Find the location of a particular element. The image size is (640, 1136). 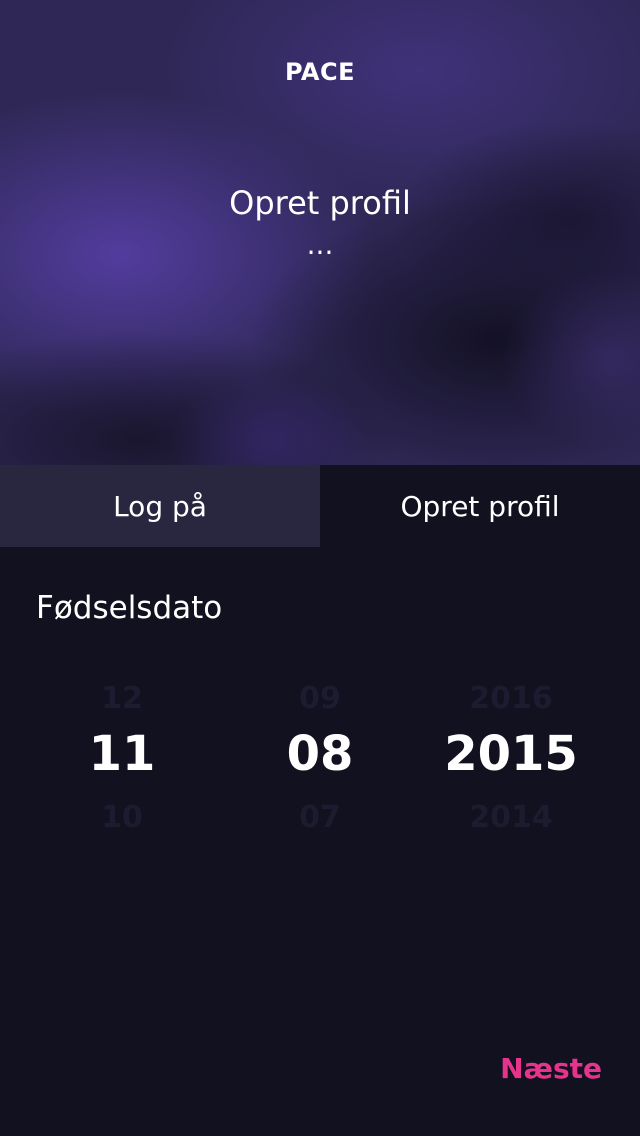

tab-login: Log på is located at coordinates (160, 506).